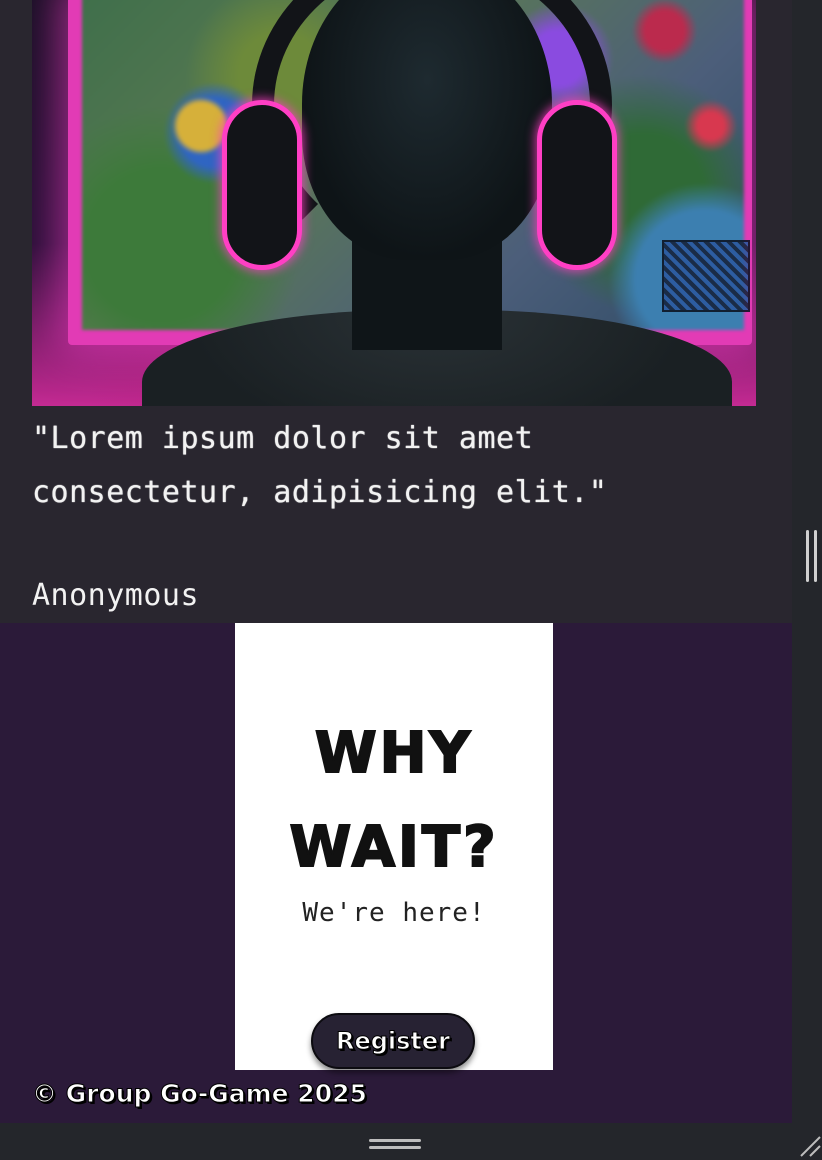  What do you see at coordinates (393, 1041) in the screenshot?
I see `register-button: Register` at bounding box center [393, 1041].